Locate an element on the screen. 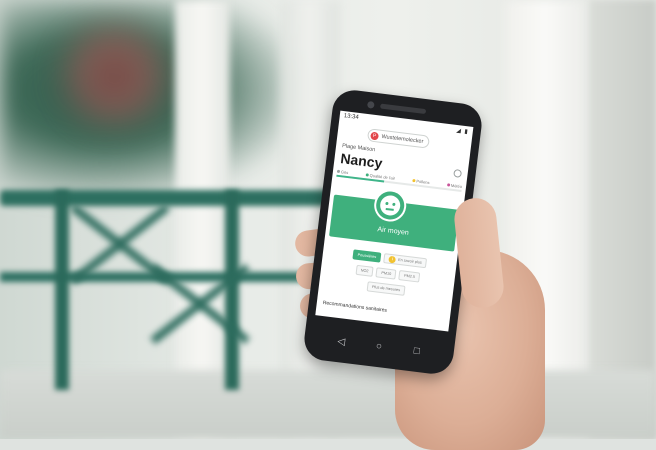 The image size is (656, 450). recents-icon: □ is located at coordinates (416, 351).